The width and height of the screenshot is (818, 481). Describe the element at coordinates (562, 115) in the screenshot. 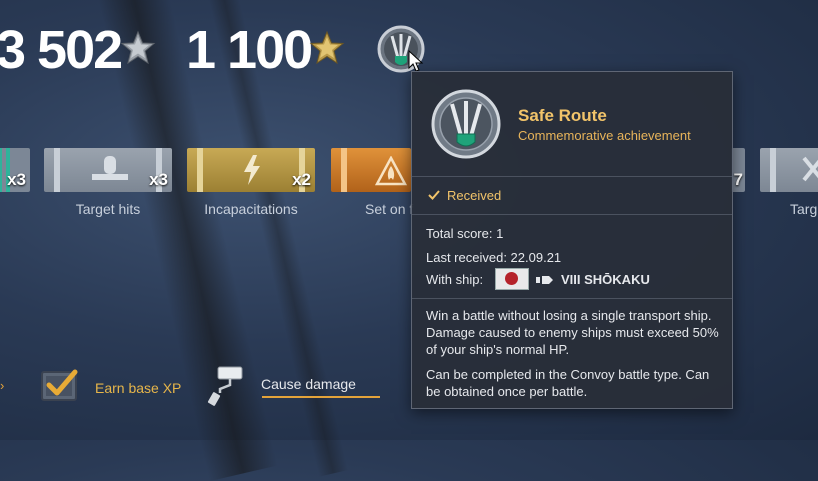

I see `achievement-title: Safe Route` at that location.